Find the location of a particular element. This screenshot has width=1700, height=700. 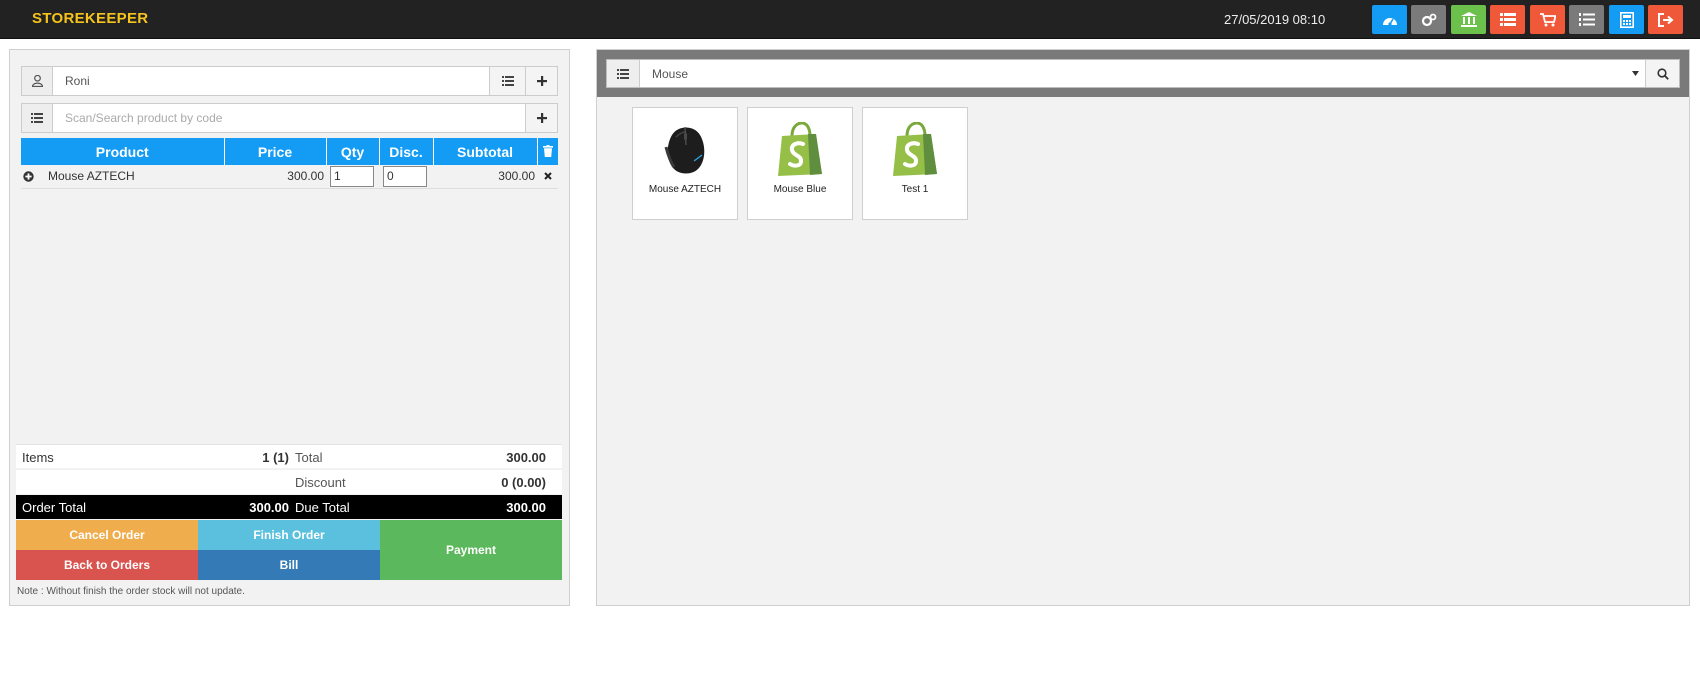

back-to-orders-button: Back to Orders is located at coordinates (107, 565).